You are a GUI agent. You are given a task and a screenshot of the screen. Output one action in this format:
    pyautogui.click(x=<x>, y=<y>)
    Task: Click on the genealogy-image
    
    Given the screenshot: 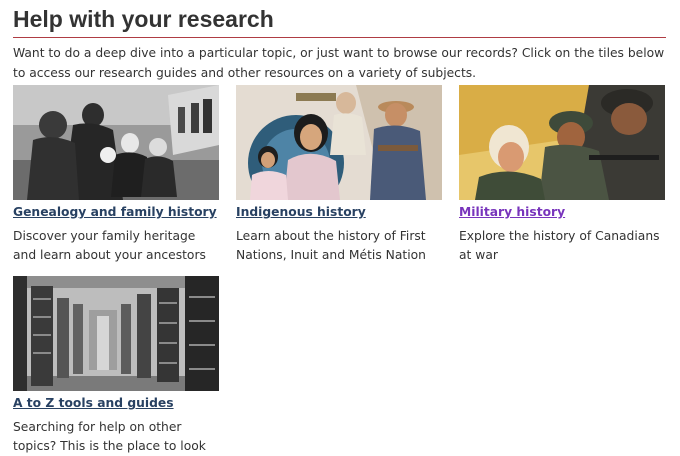 What is the action you would take?
    pyautogui.click(x=116, y=142)
    